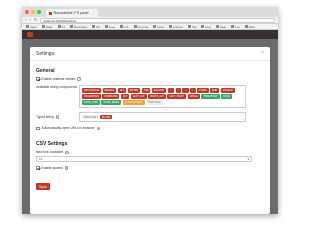 Image resolution: width=320 pixels, height=240 pixels. Describe the element at coordinates (140, 27) in the screenshot. I see `bookmark-item: Chrome` at that location.